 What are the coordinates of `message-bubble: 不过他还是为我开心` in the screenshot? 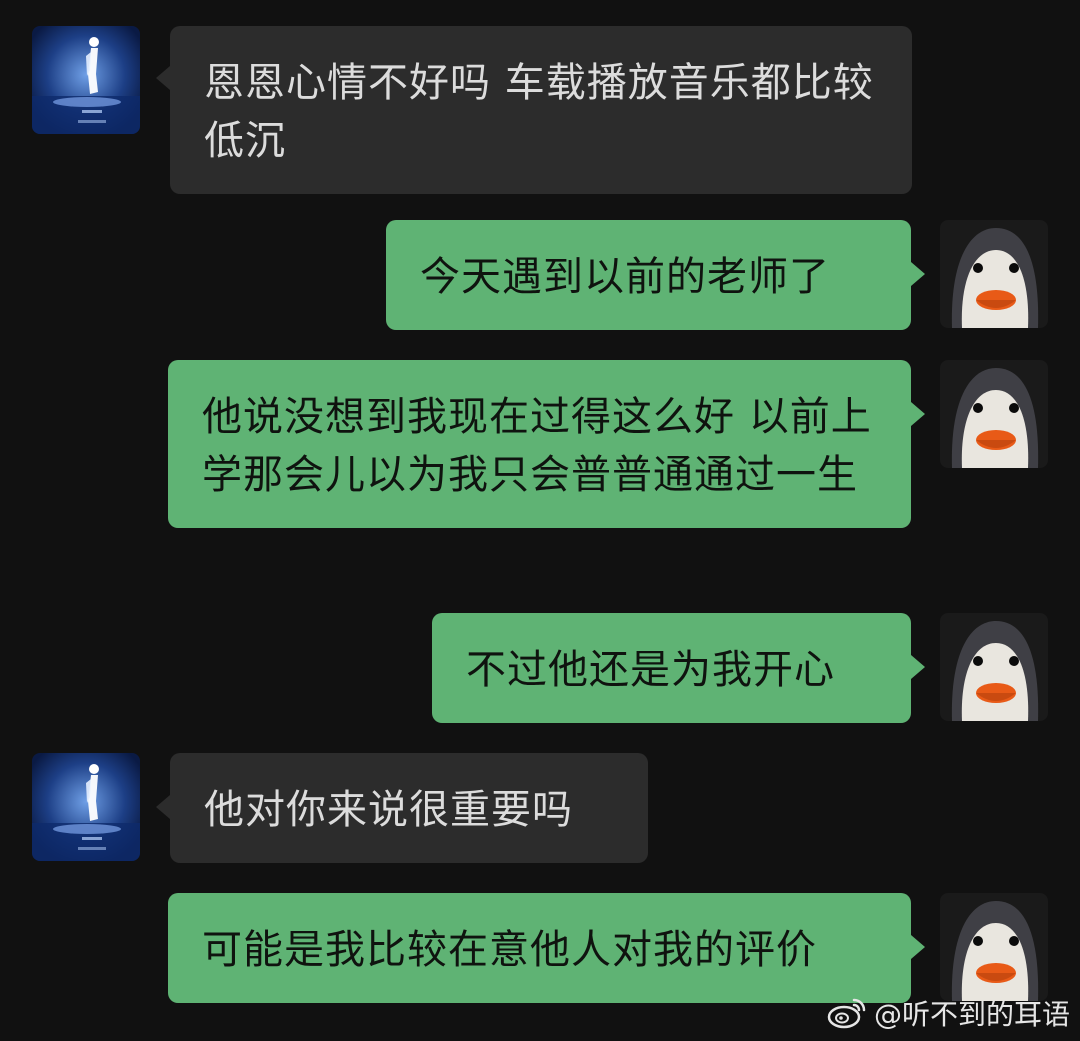 It's located at (671, 668).